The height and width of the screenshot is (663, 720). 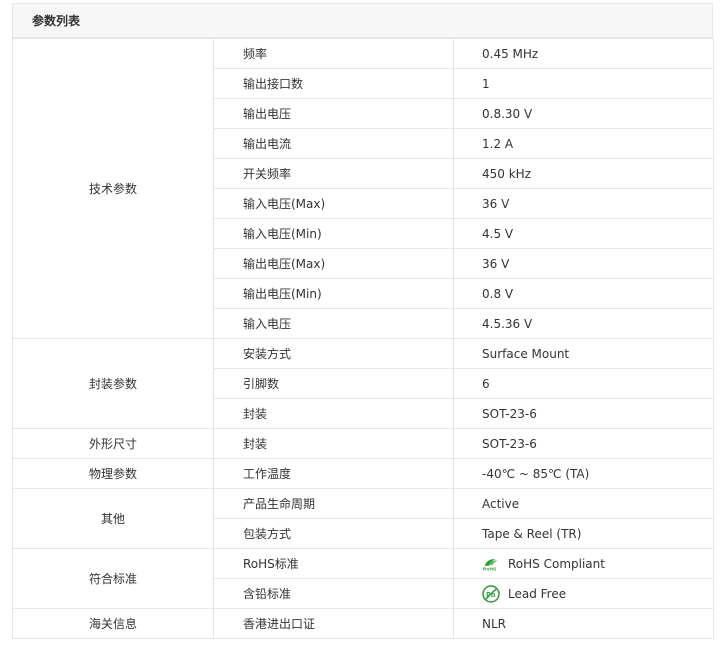 I want to click on parameter-value-cell: 0.45 MHz, so click(x=583, y=53).